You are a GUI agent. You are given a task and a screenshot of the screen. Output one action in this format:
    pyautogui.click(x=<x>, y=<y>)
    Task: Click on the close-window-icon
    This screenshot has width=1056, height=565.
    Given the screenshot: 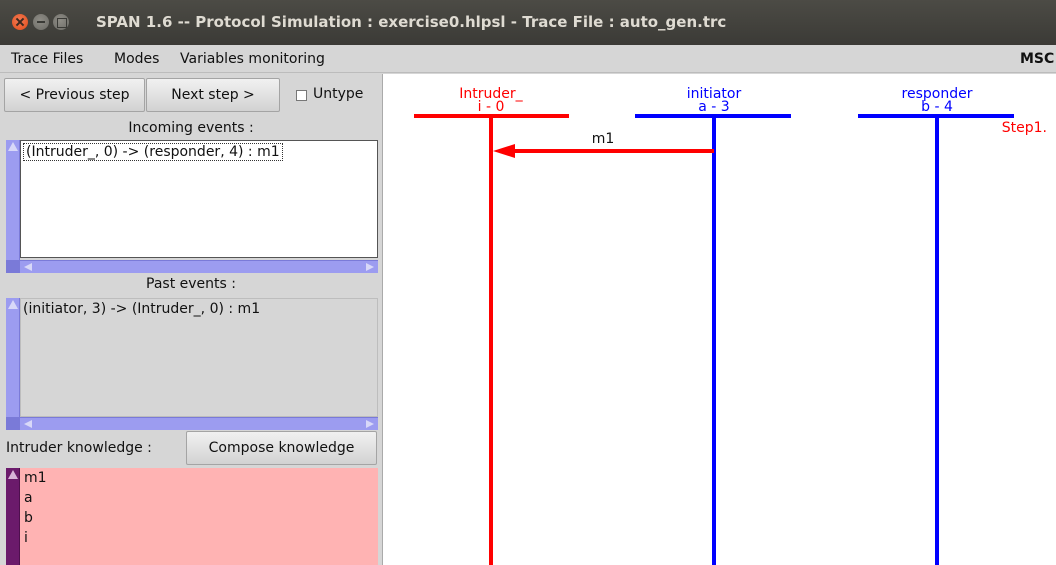 What is the action you would take?
    pyautogui.click(x=20, y=22)
    